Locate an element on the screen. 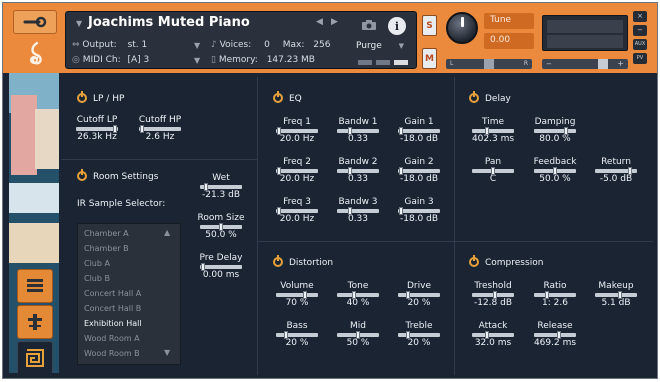  title-dropdown-arrow-icon: ▼ is located at coordinates (79, 23).